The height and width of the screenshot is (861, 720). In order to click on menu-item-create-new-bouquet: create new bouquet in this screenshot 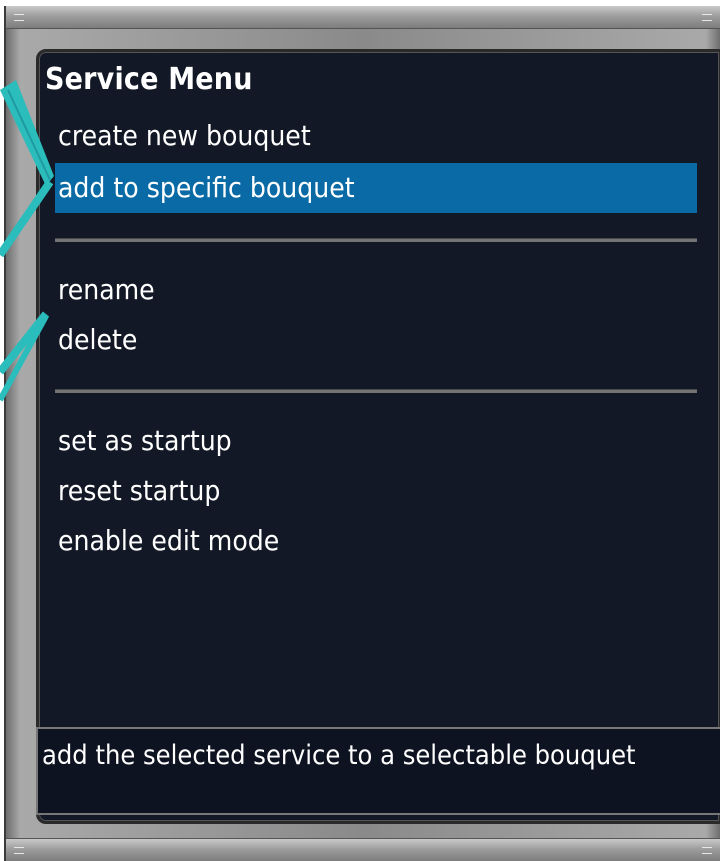, I will do `click(376, 136)`.